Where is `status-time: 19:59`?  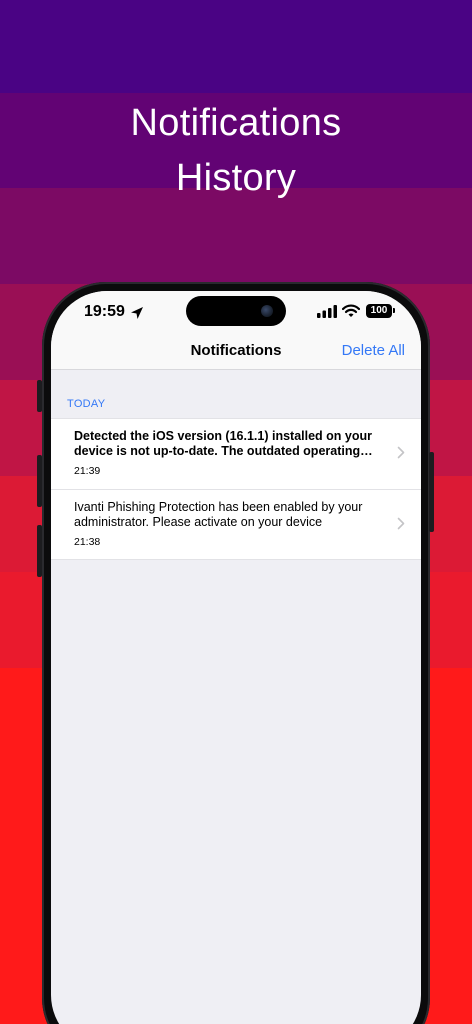 status-time: 19:59 is located at coordinates (104, 311).